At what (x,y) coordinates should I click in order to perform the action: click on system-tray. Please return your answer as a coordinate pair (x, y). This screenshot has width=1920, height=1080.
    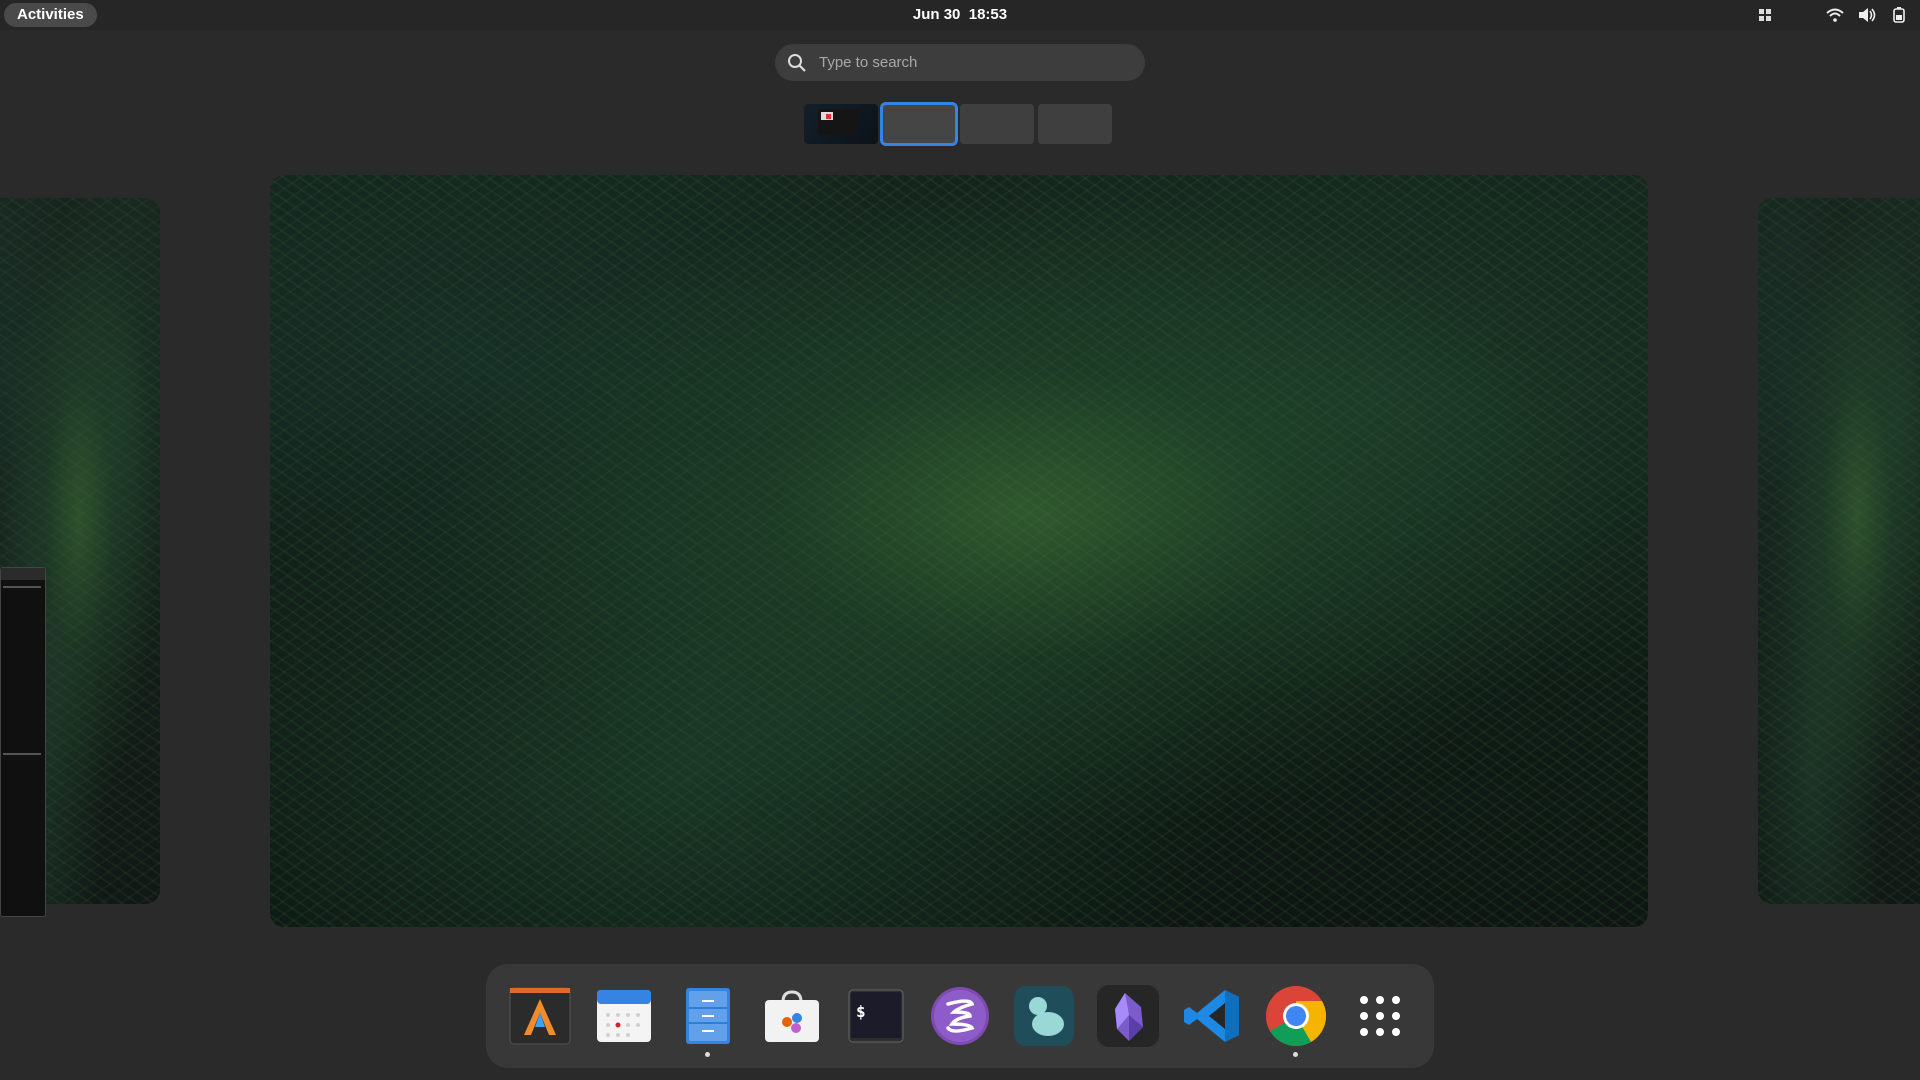
    Looking at the image, I should click on (1832, 15).